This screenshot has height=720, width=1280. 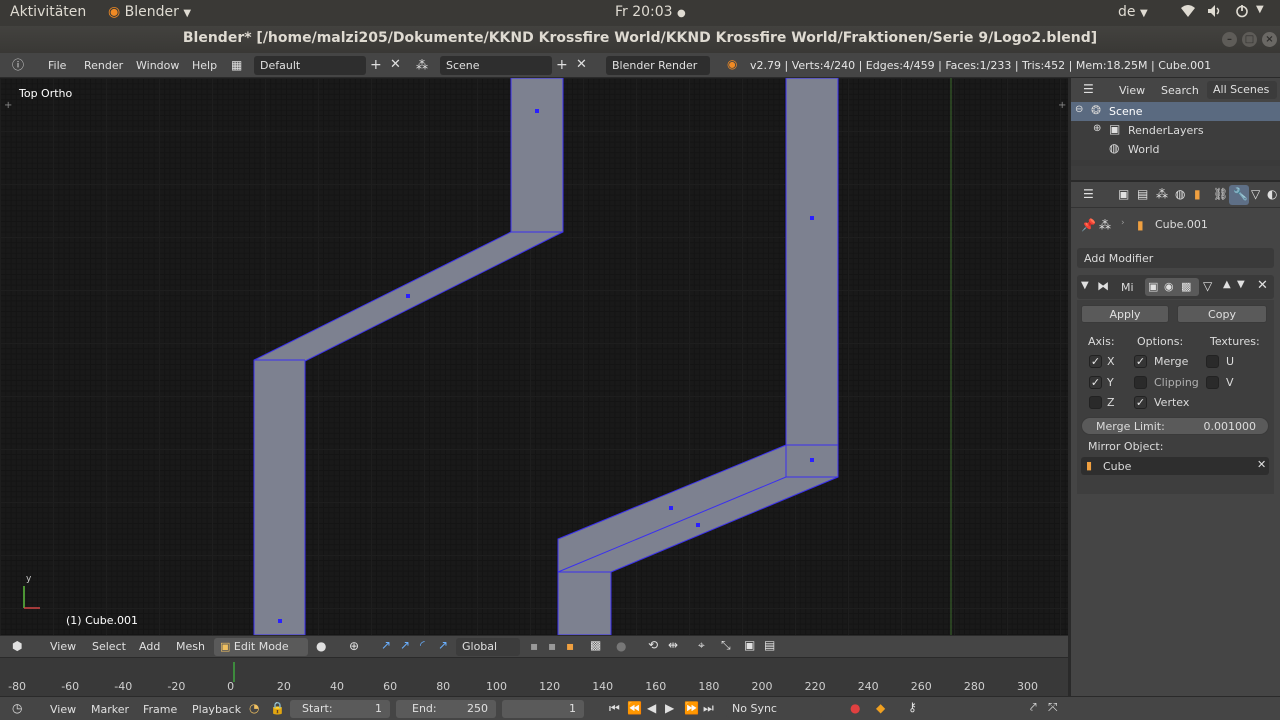 I want to click on face-select-icon: ▪, so click(x=570, y=646).